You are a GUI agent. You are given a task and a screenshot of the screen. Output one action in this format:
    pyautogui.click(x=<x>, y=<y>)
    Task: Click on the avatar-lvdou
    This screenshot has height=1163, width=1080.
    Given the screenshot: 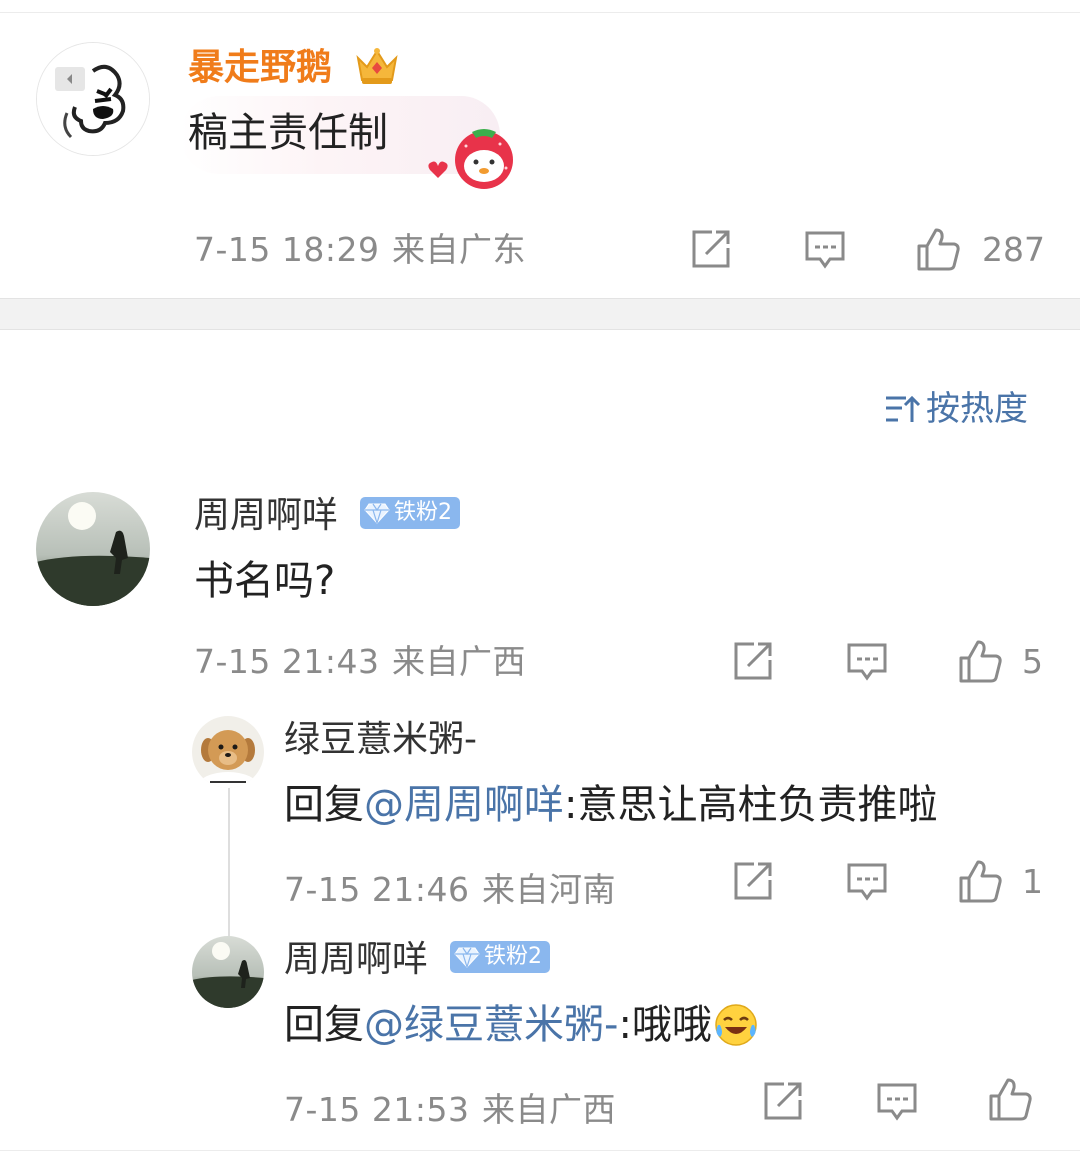 What is the action you would take?
    pyautogui.click(x=228, y=752)
    